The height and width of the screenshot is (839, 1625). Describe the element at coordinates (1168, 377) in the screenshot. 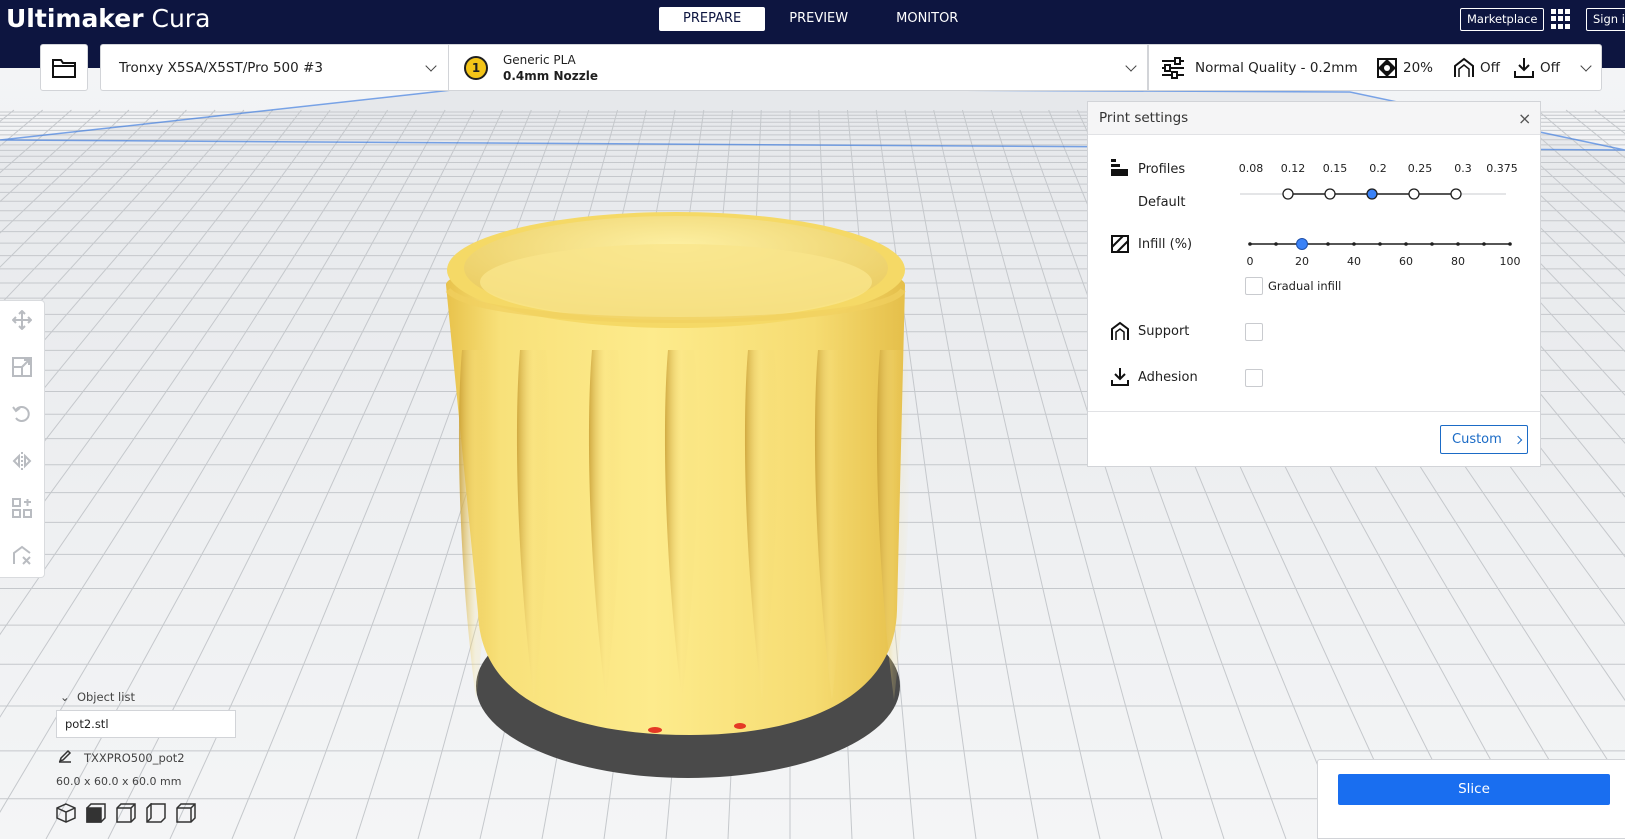

I see `adhesion-label: Adhesion` at that location.